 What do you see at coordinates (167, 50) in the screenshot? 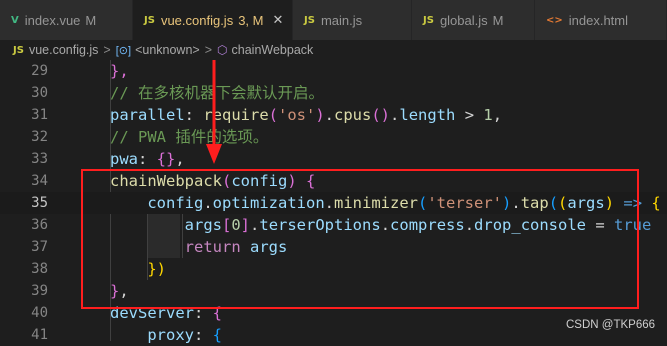
I see `breadcrumb-symbol: <unknown>` at bounding box center [167, 50].